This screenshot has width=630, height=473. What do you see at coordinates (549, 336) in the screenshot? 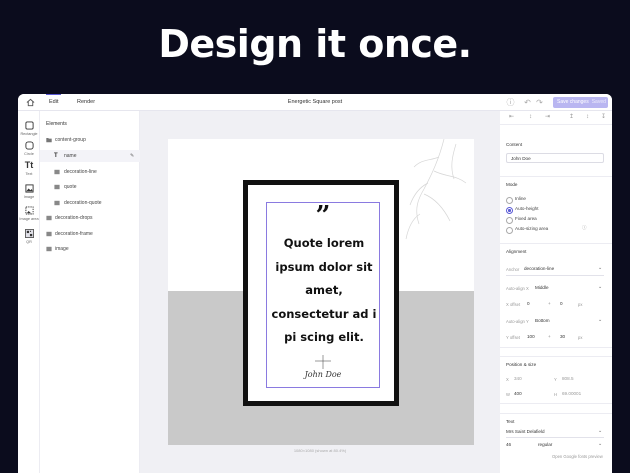
I see `y-offset-plus: +` at bounding box center [549, 336].